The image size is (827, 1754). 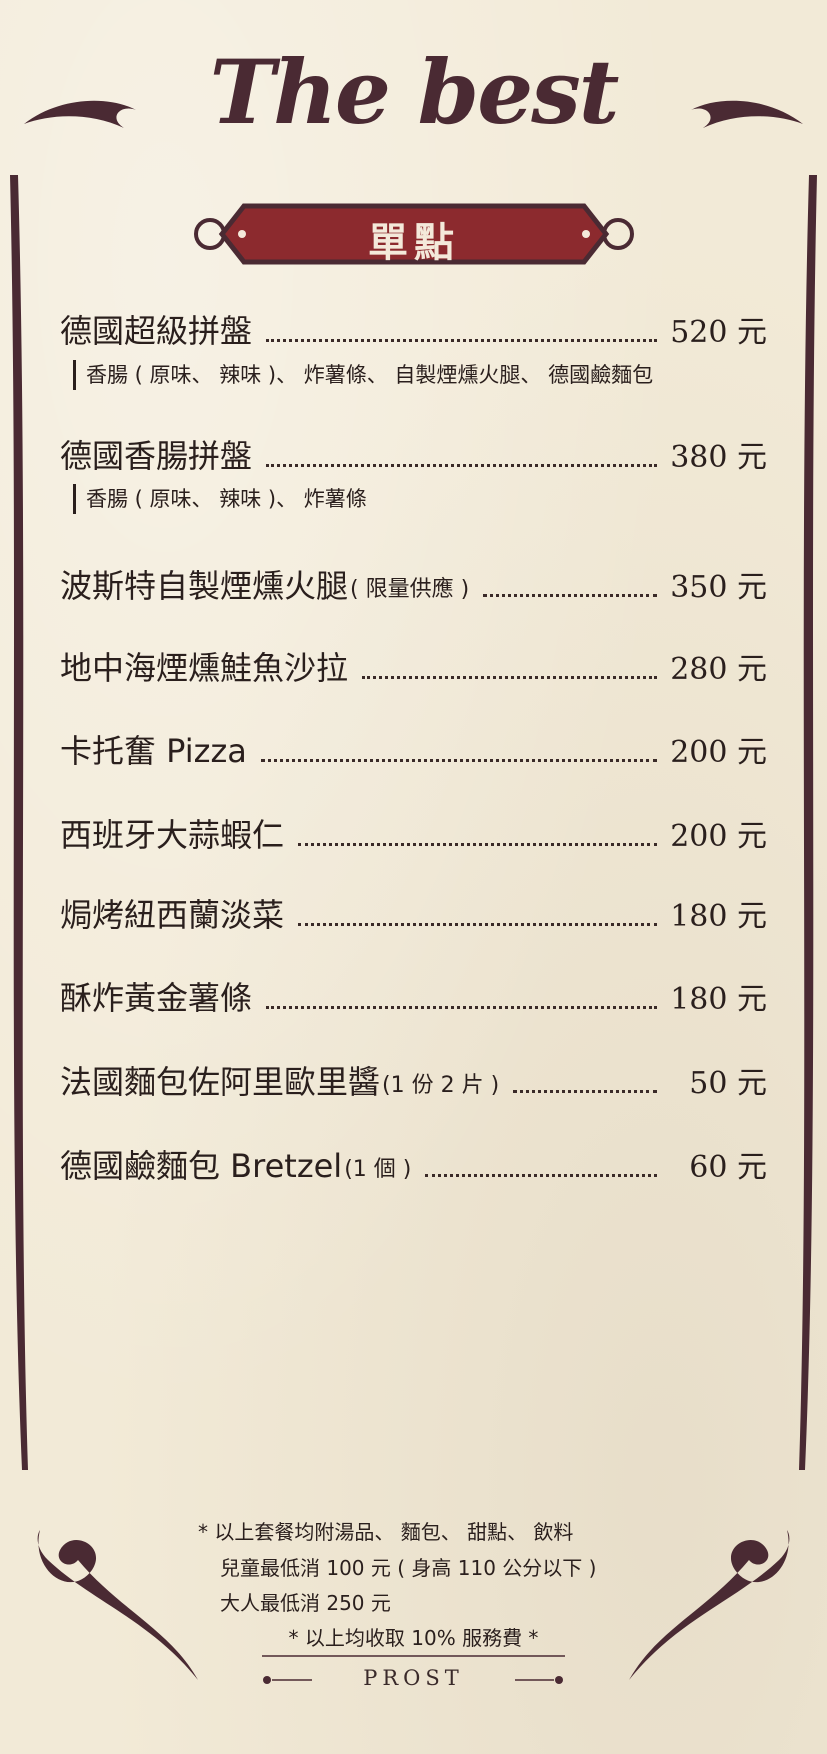 I want to click on menu-item-price: 520 元, so click(x=718, y=332).